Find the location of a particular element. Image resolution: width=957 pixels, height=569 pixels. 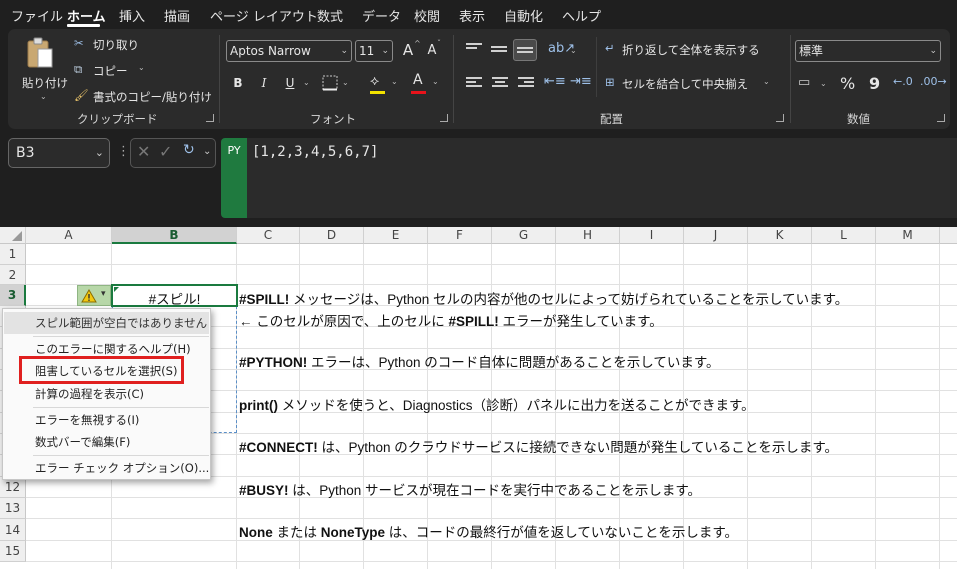

more-options-icon: ⋮ is located at coordinates (123, 151).